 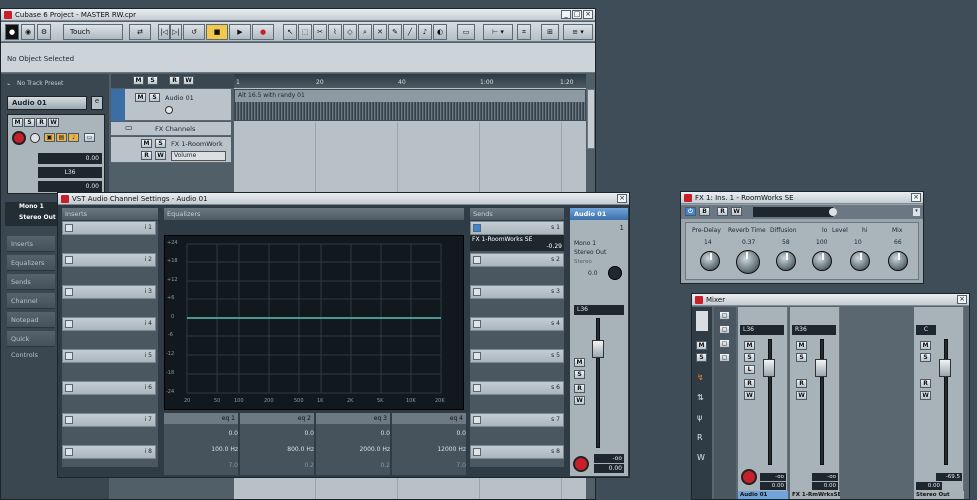 What do you see at coordinates (815, 495) in the screenshot?
I see `mixer-channel-name: FX 1-RmWrksSE` at bounding box center [815, 495].